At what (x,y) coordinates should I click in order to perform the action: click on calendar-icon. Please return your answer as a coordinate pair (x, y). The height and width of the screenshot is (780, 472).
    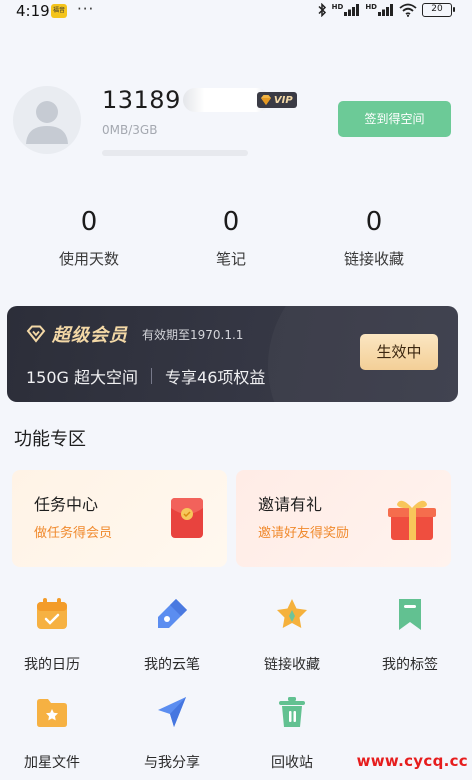
    Looking at the image, I should click on (52, 613).